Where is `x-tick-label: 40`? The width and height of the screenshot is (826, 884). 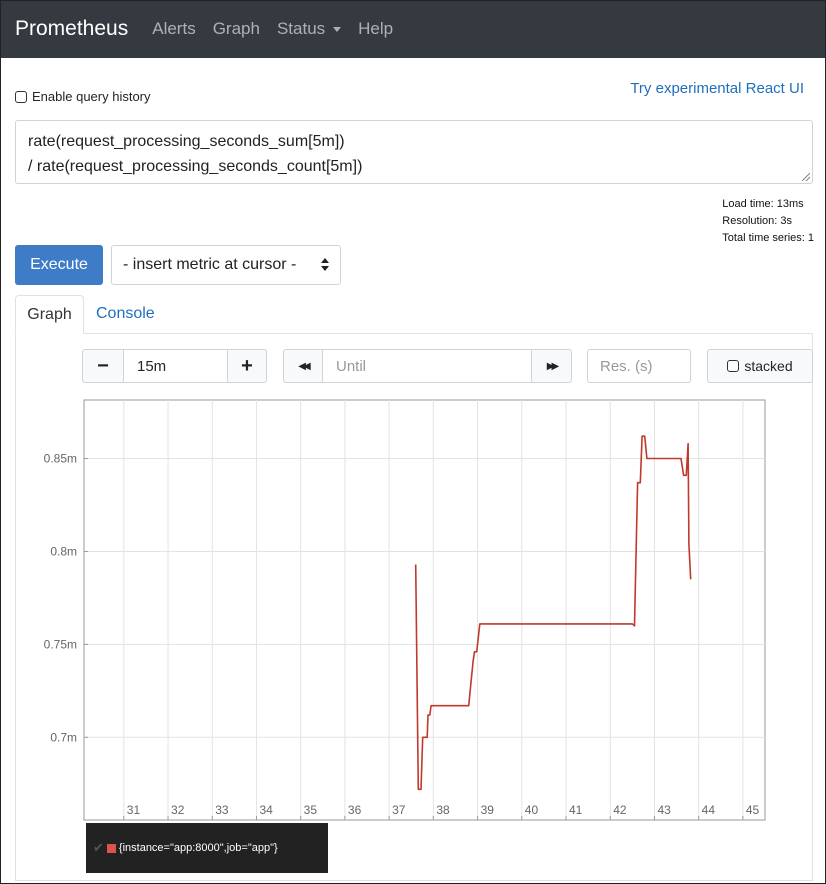 x-tick-label: 40 is located at coordinates (532, 810).